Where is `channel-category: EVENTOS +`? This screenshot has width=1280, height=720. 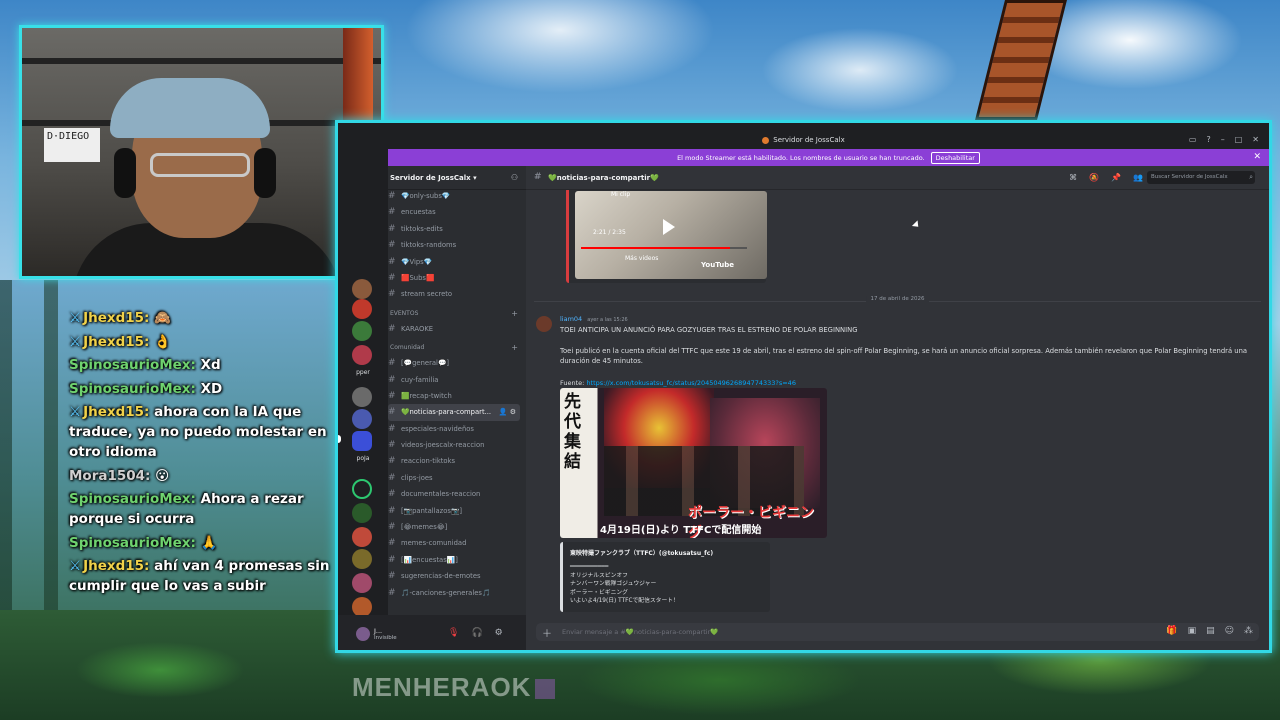 channel-category: EVENTOS + is located at coordinates (457, 312).